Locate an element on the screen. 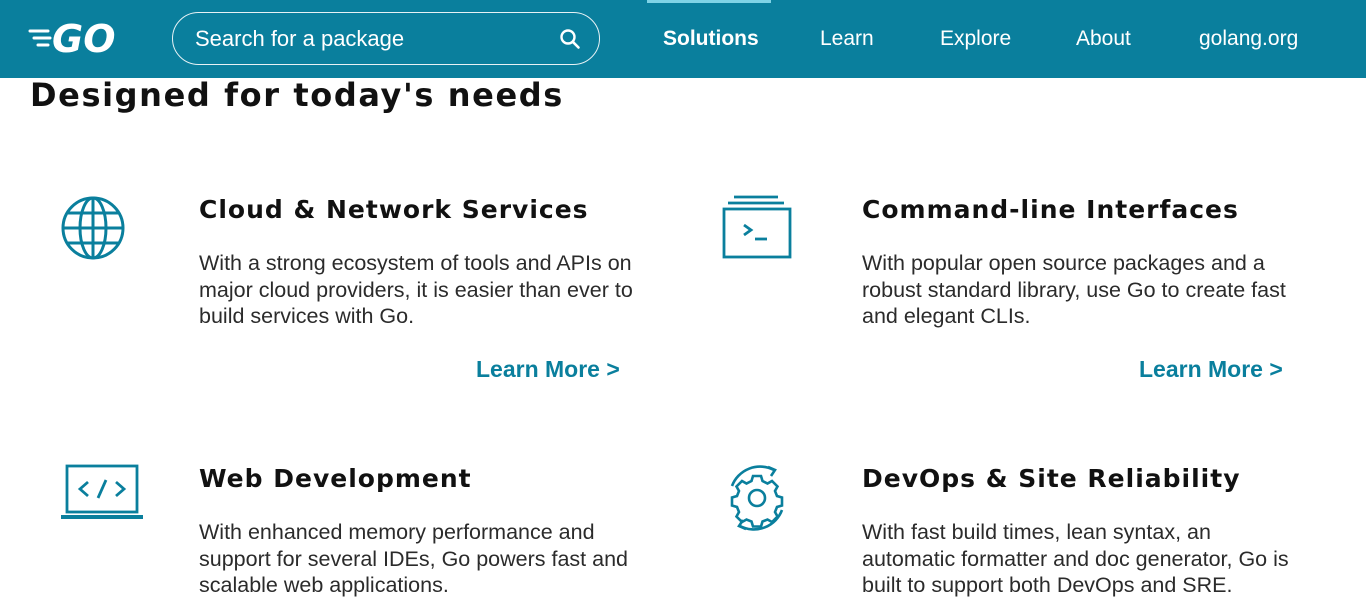 Image resolution: width=1366 pixels, height=616 pixels. code-laptop-icon is located at coordinates (102, 491).